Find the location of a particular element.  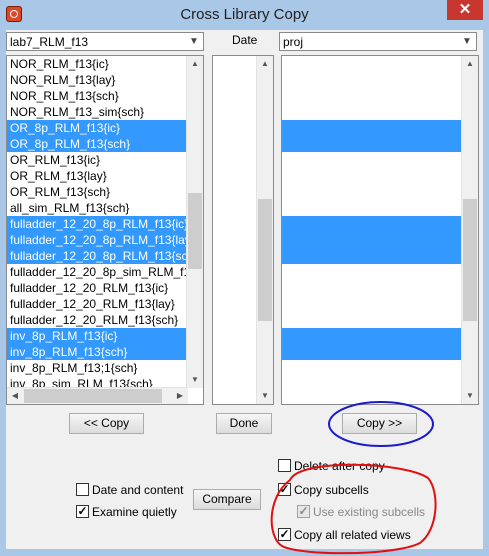

date-list: ▲ ▼ is located at coordinates (243, 230).